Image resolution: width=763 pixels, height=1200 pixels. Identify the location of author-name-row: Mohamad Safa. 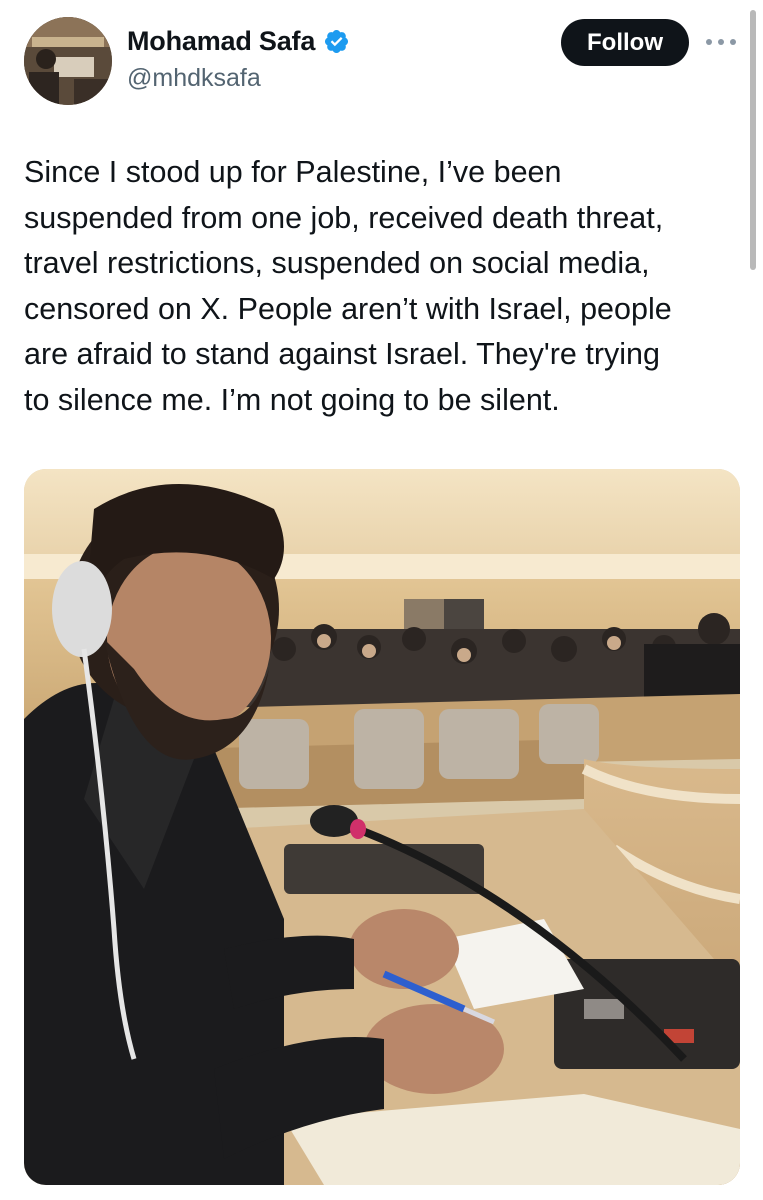
(238, 41).